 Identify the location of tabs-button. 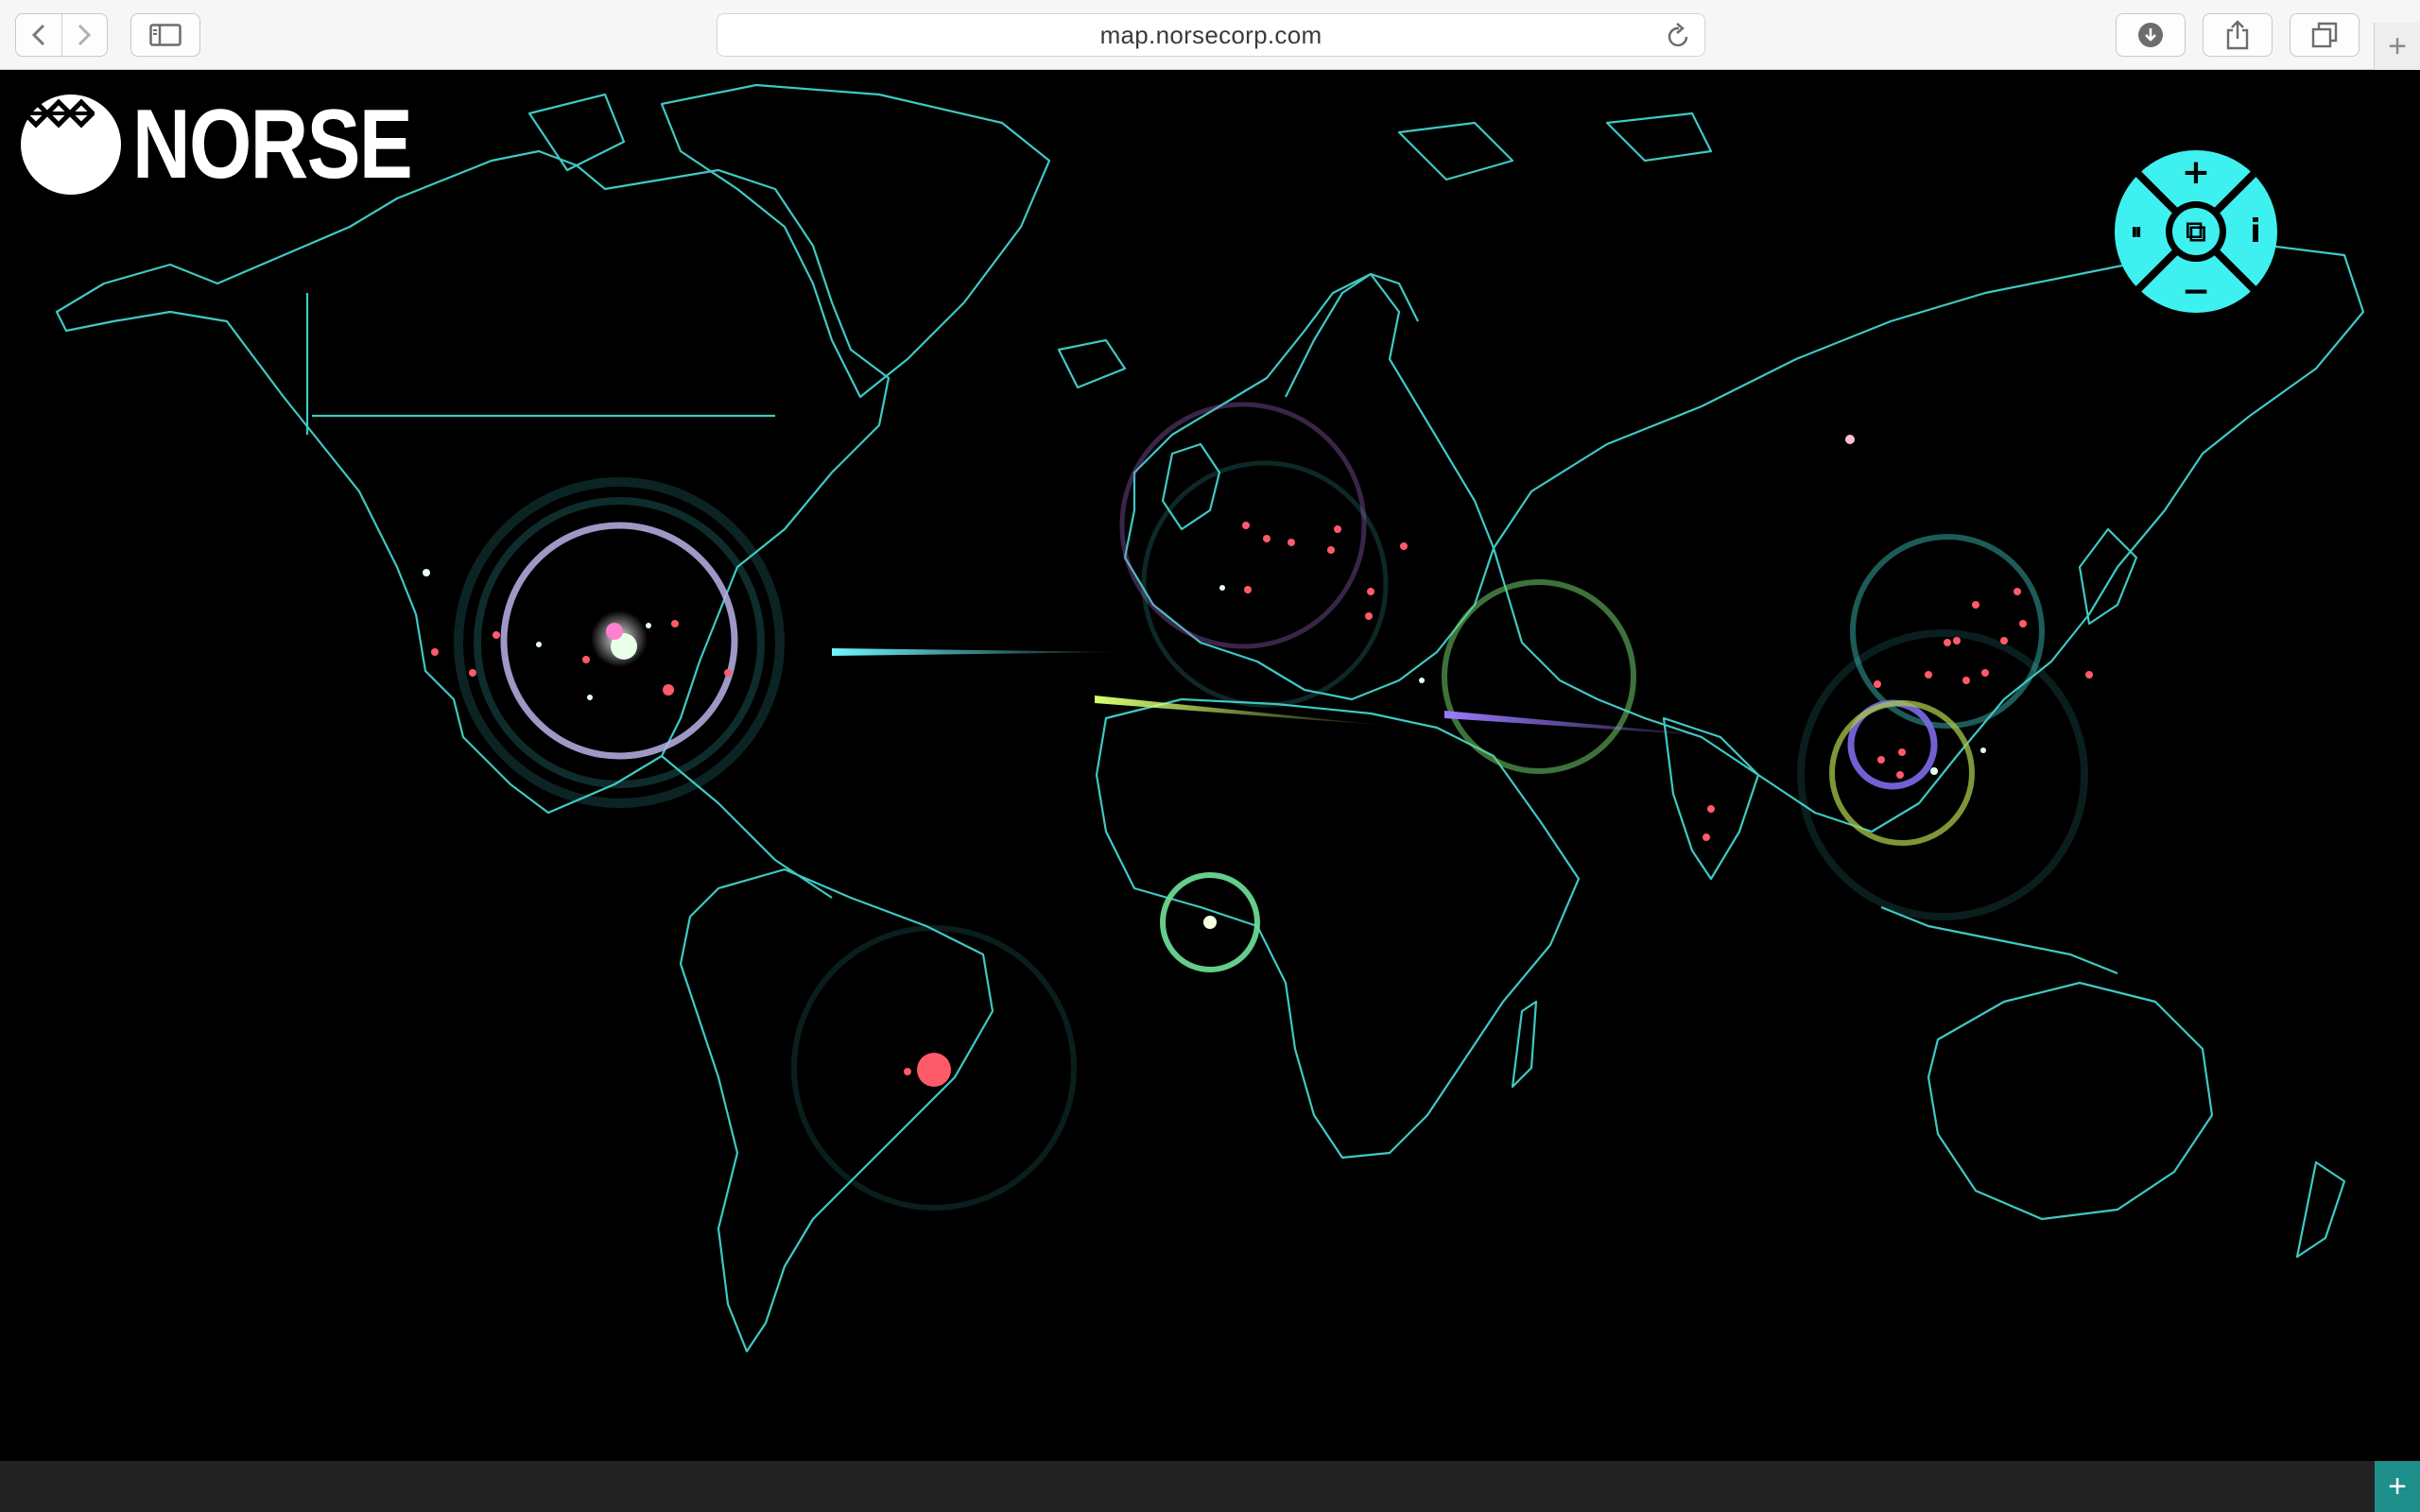
(2325, 35).